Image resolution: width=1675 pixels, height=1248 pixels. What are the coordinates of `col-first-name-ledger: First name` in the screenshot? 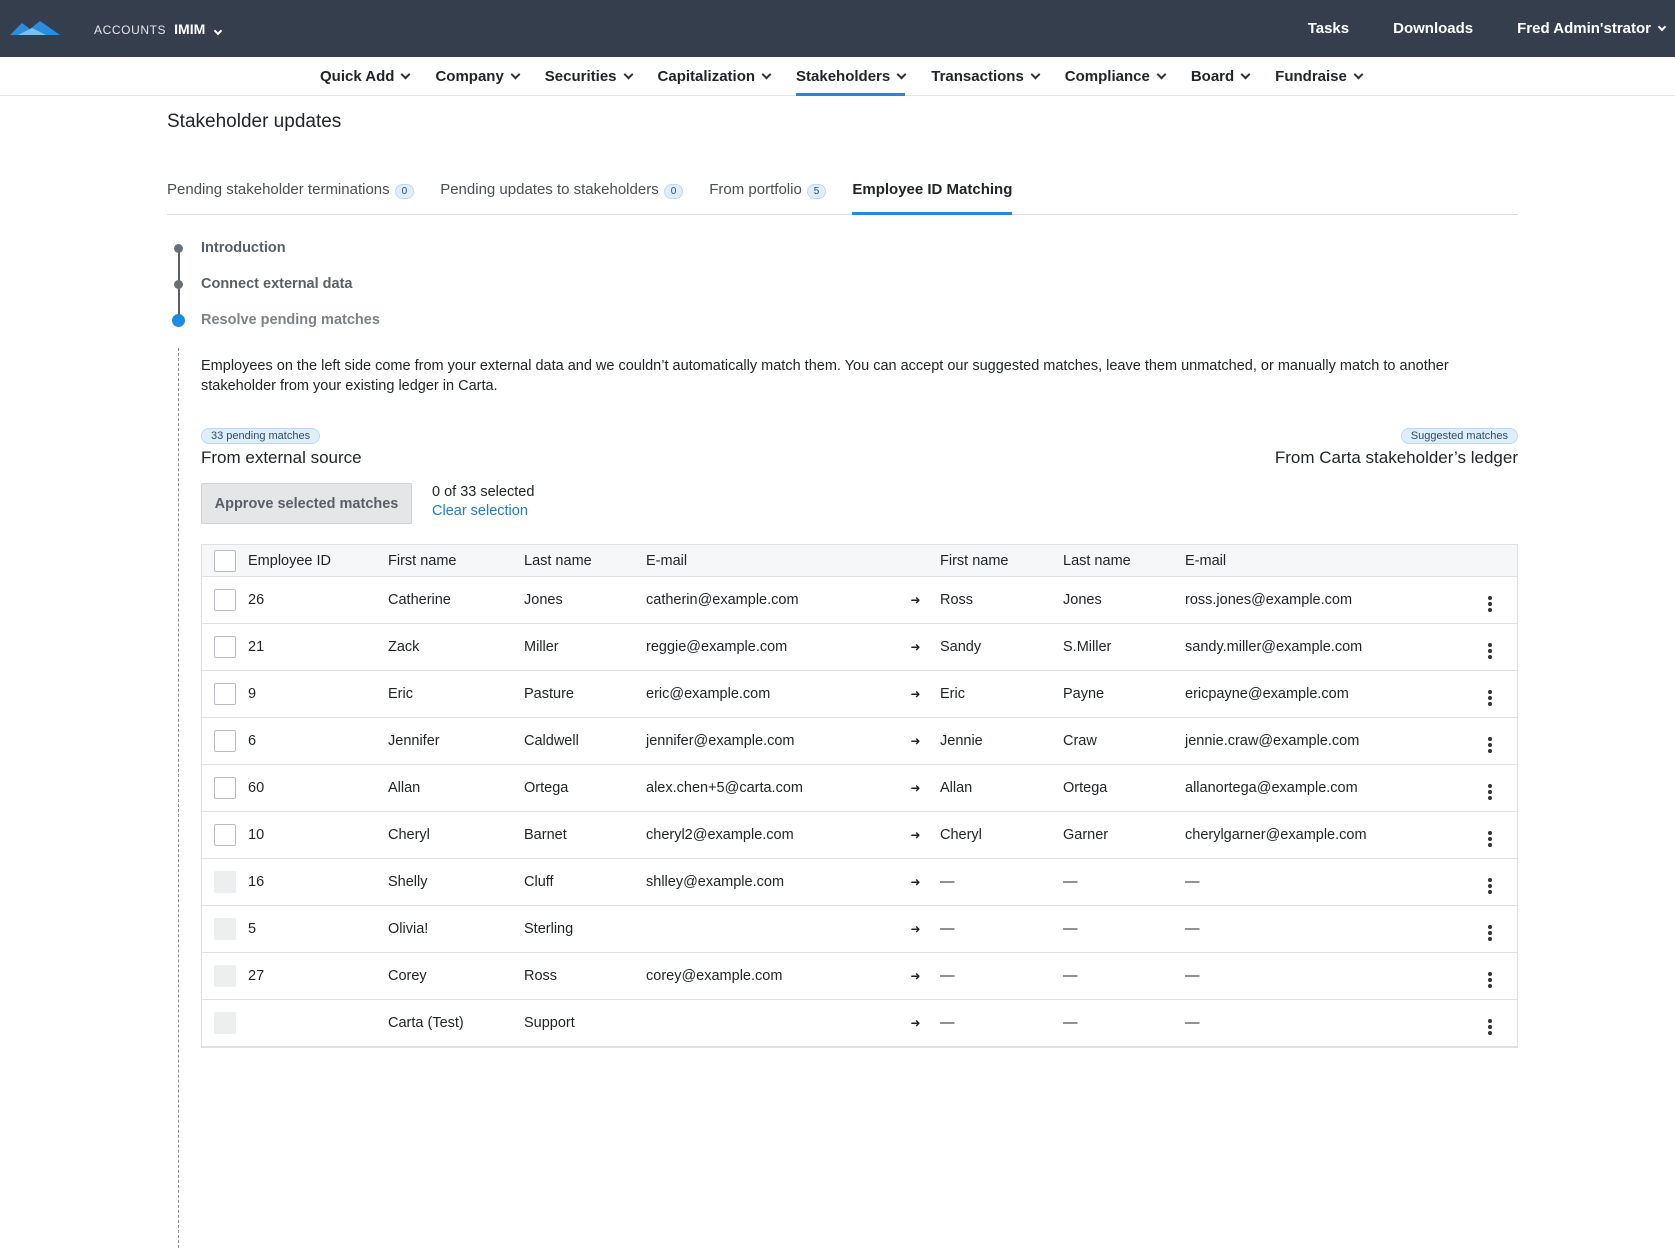 It's located at (1001, 561).